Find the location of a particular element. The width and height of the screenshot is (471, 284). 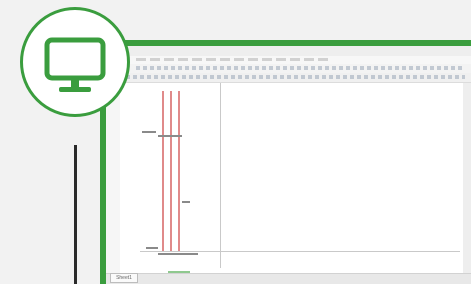

schematic-wire-l2 is located at coordinates (171, 171).